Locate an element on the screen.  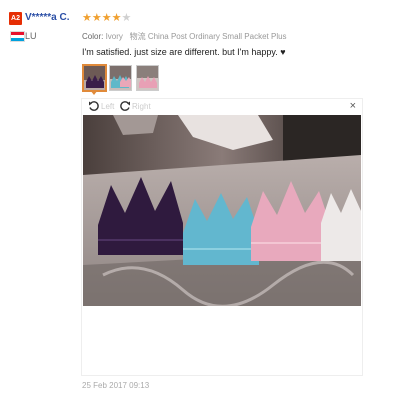
rotate-right-button: Right is located at coordinates (135, 106).